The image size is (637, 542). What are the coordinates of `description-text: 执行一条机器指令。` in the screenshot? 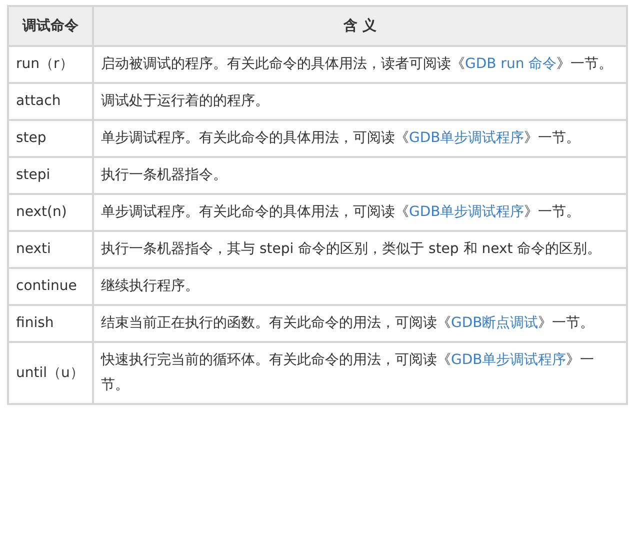 It's located at (164, 175).